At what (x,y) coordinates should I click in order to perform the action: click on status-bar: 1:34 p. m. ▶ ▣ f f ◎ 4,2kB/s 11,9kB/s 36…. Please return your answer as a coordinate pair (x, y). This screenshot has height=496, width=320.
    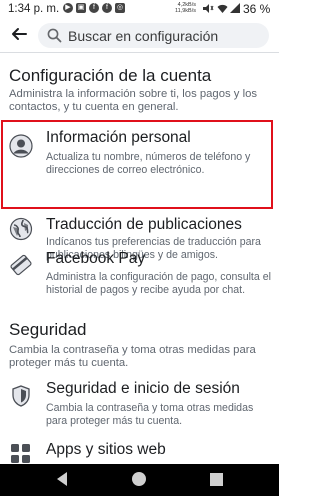
    Looking at the image, I should click on (139, 9).